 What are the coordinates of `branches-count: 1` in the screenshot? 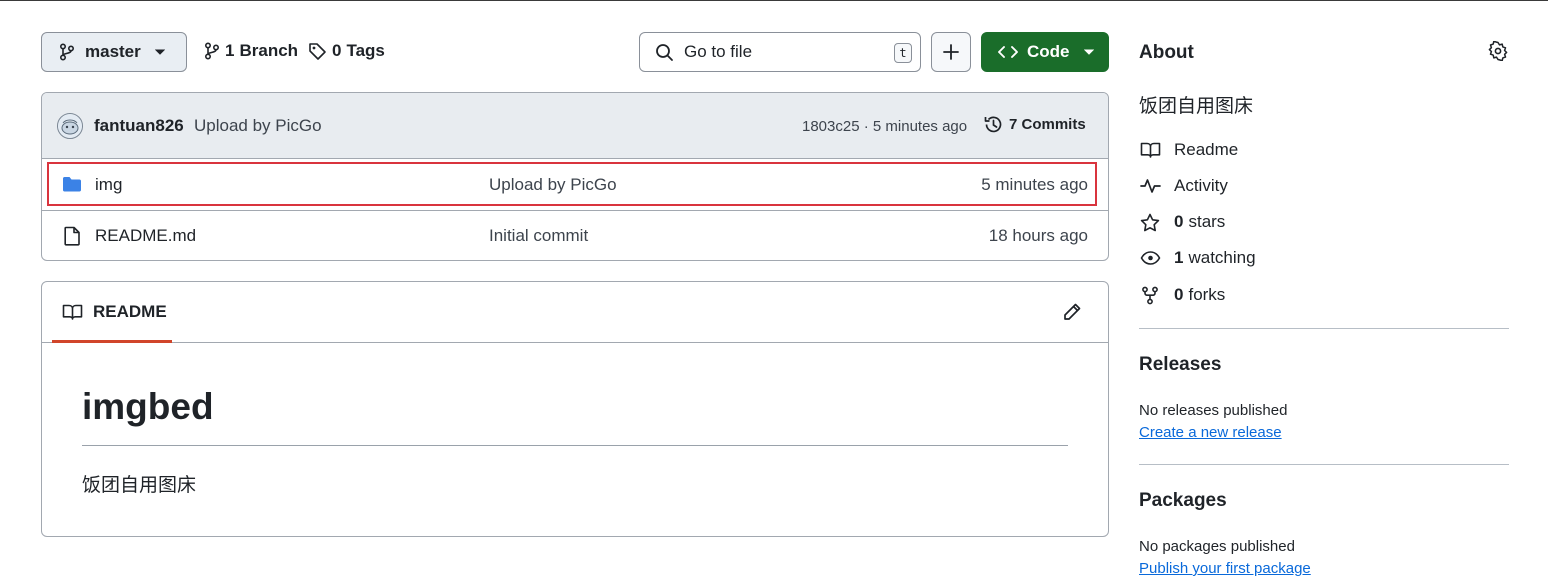 It's located at (230, 50).